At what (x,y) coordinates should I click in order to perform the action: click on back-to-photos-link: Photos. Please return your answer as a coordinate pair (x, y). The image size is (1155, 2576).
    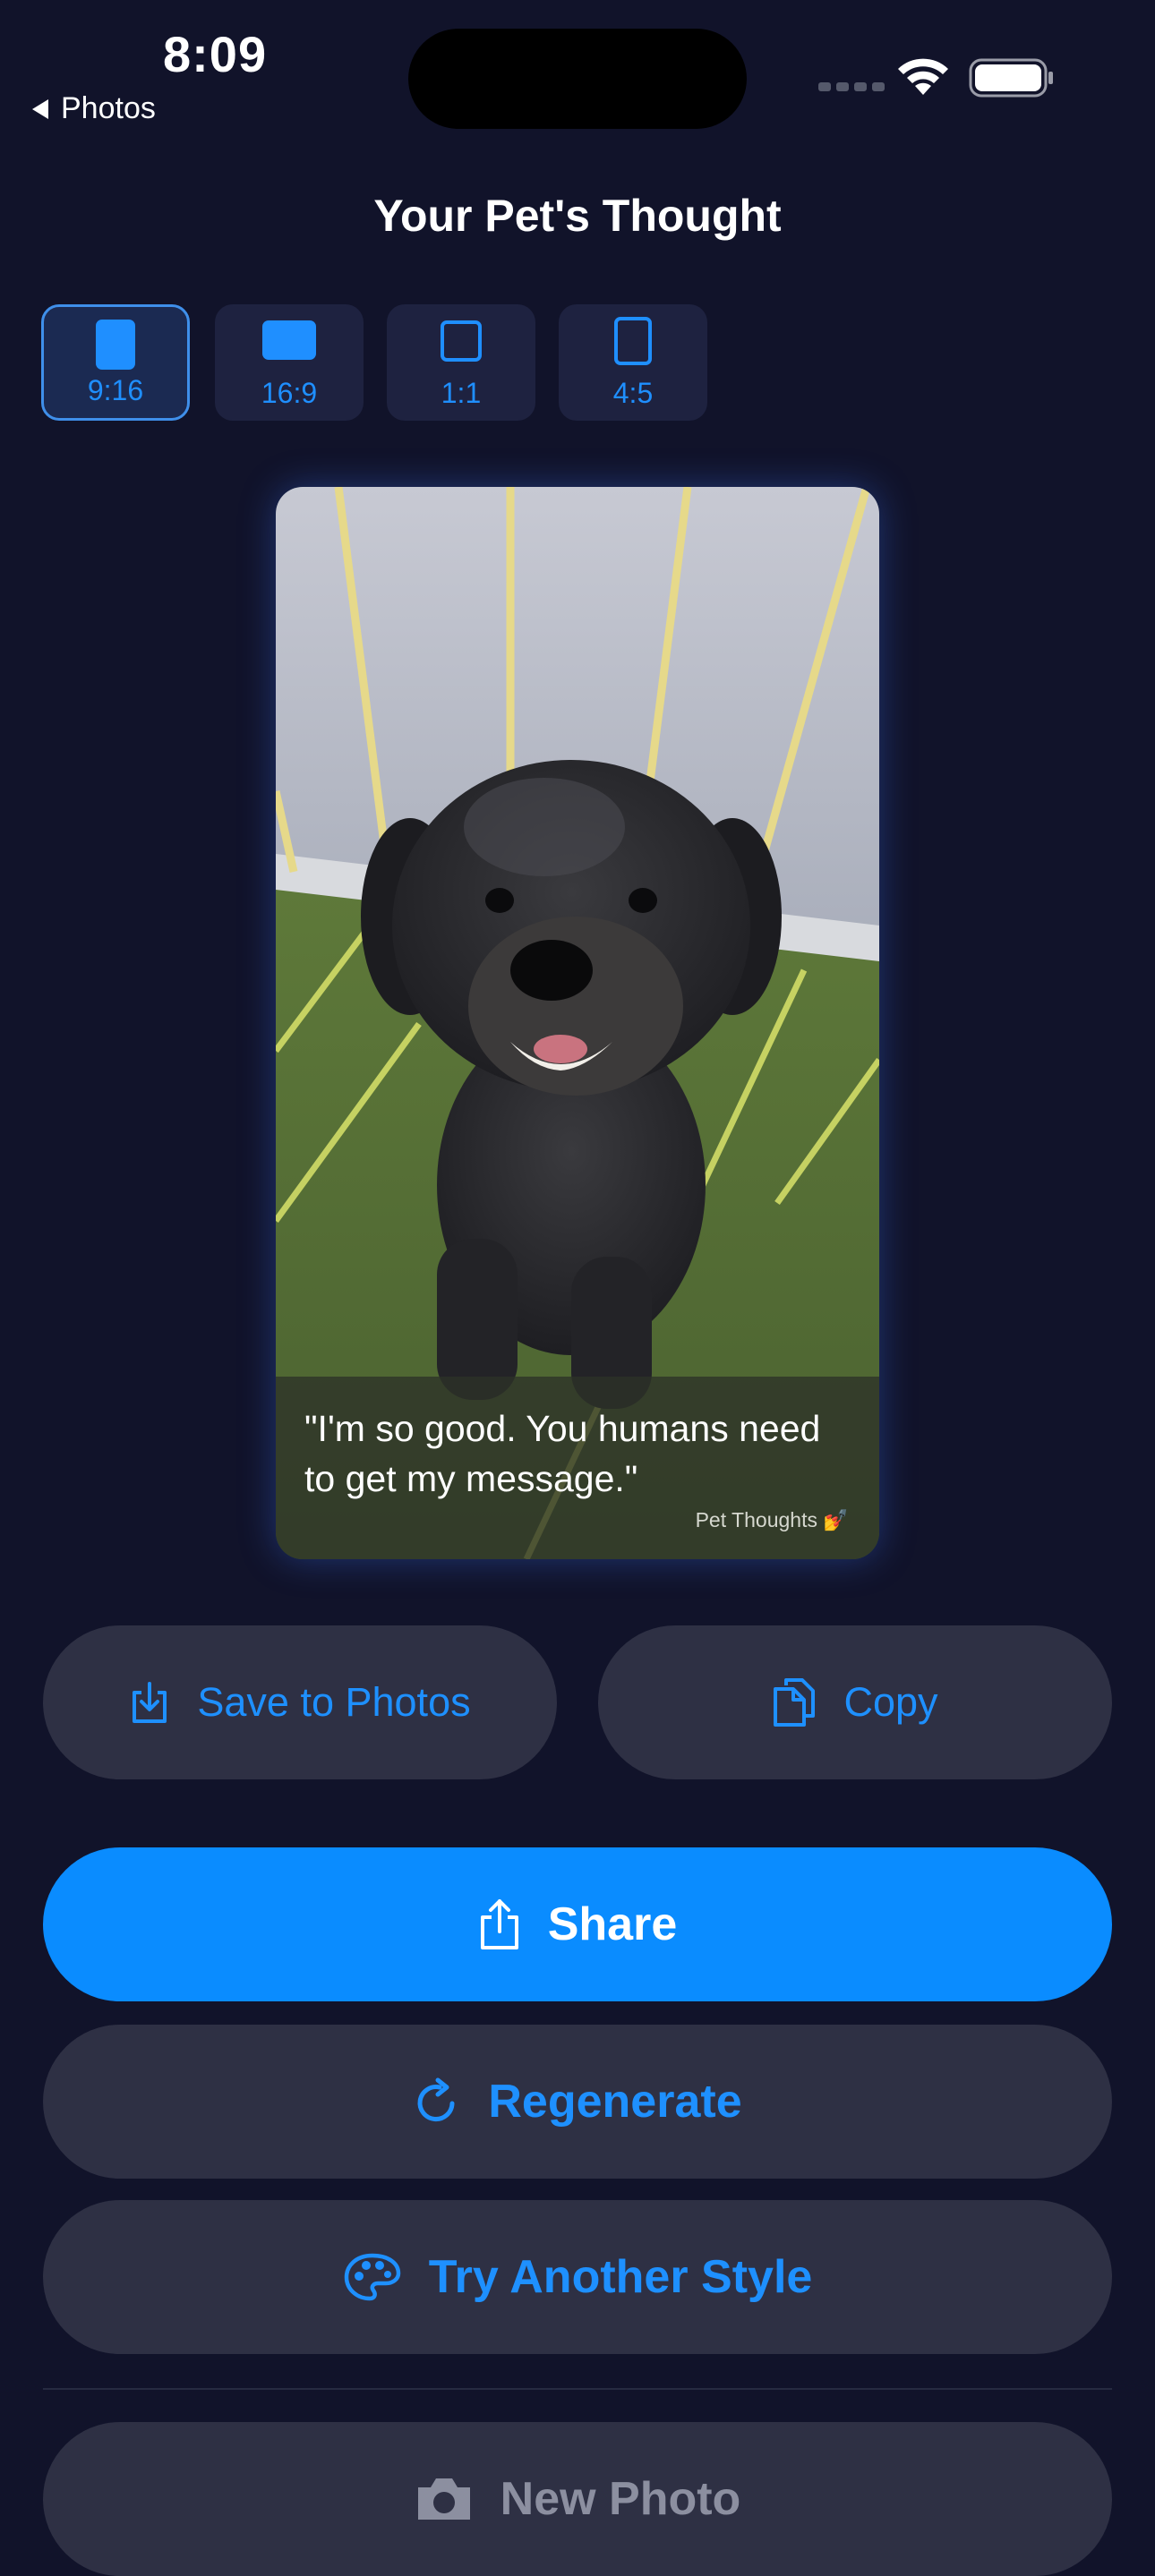
    Looking at the image, I should click on (94, 108).